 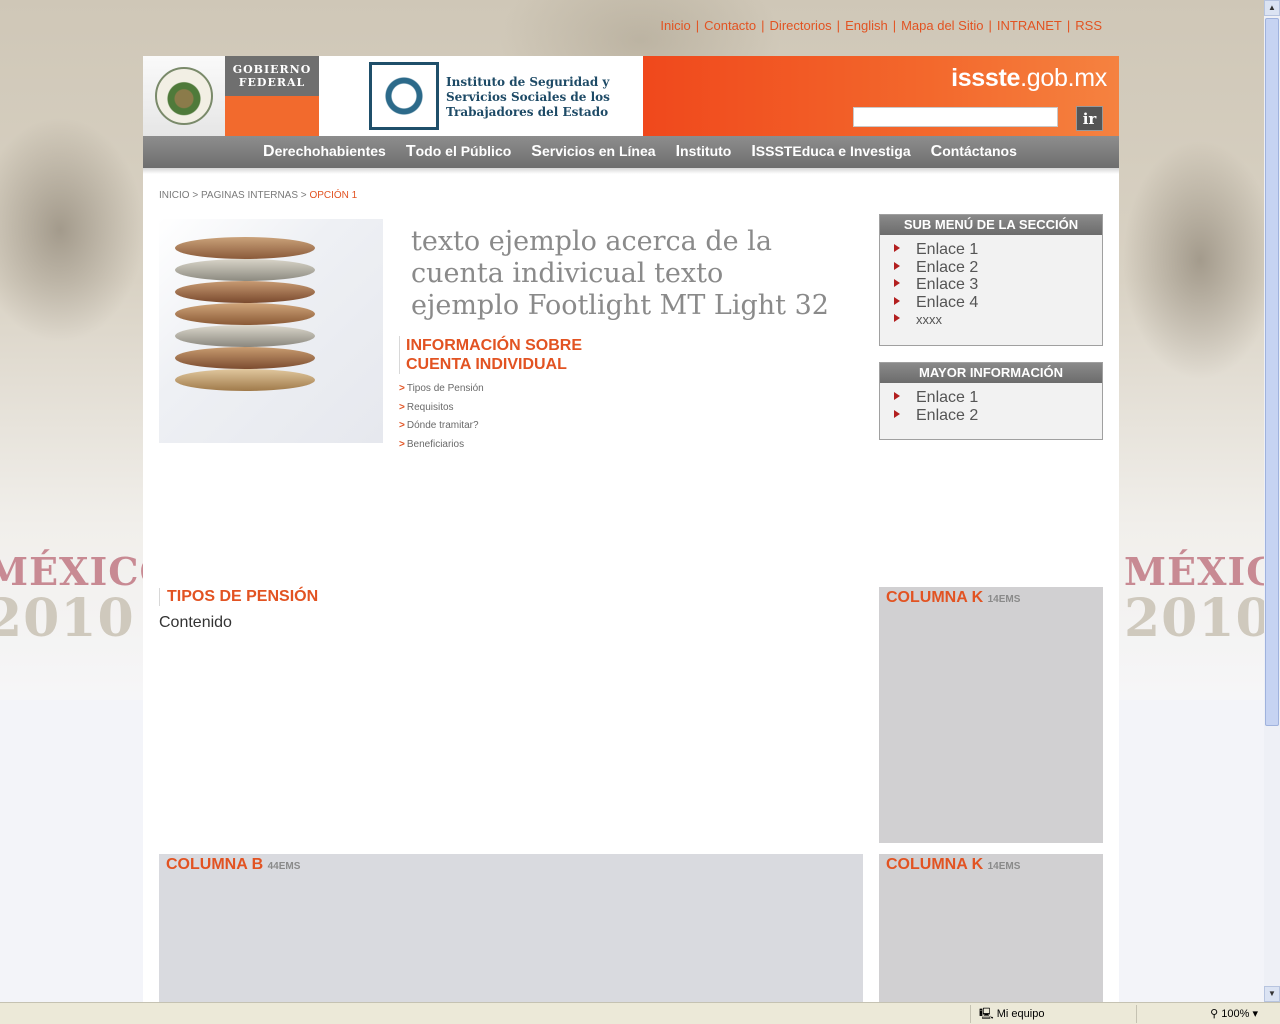 I want to click on nav-servicios-en-linea: Servicios en Línea, so click(x=593, y=152).